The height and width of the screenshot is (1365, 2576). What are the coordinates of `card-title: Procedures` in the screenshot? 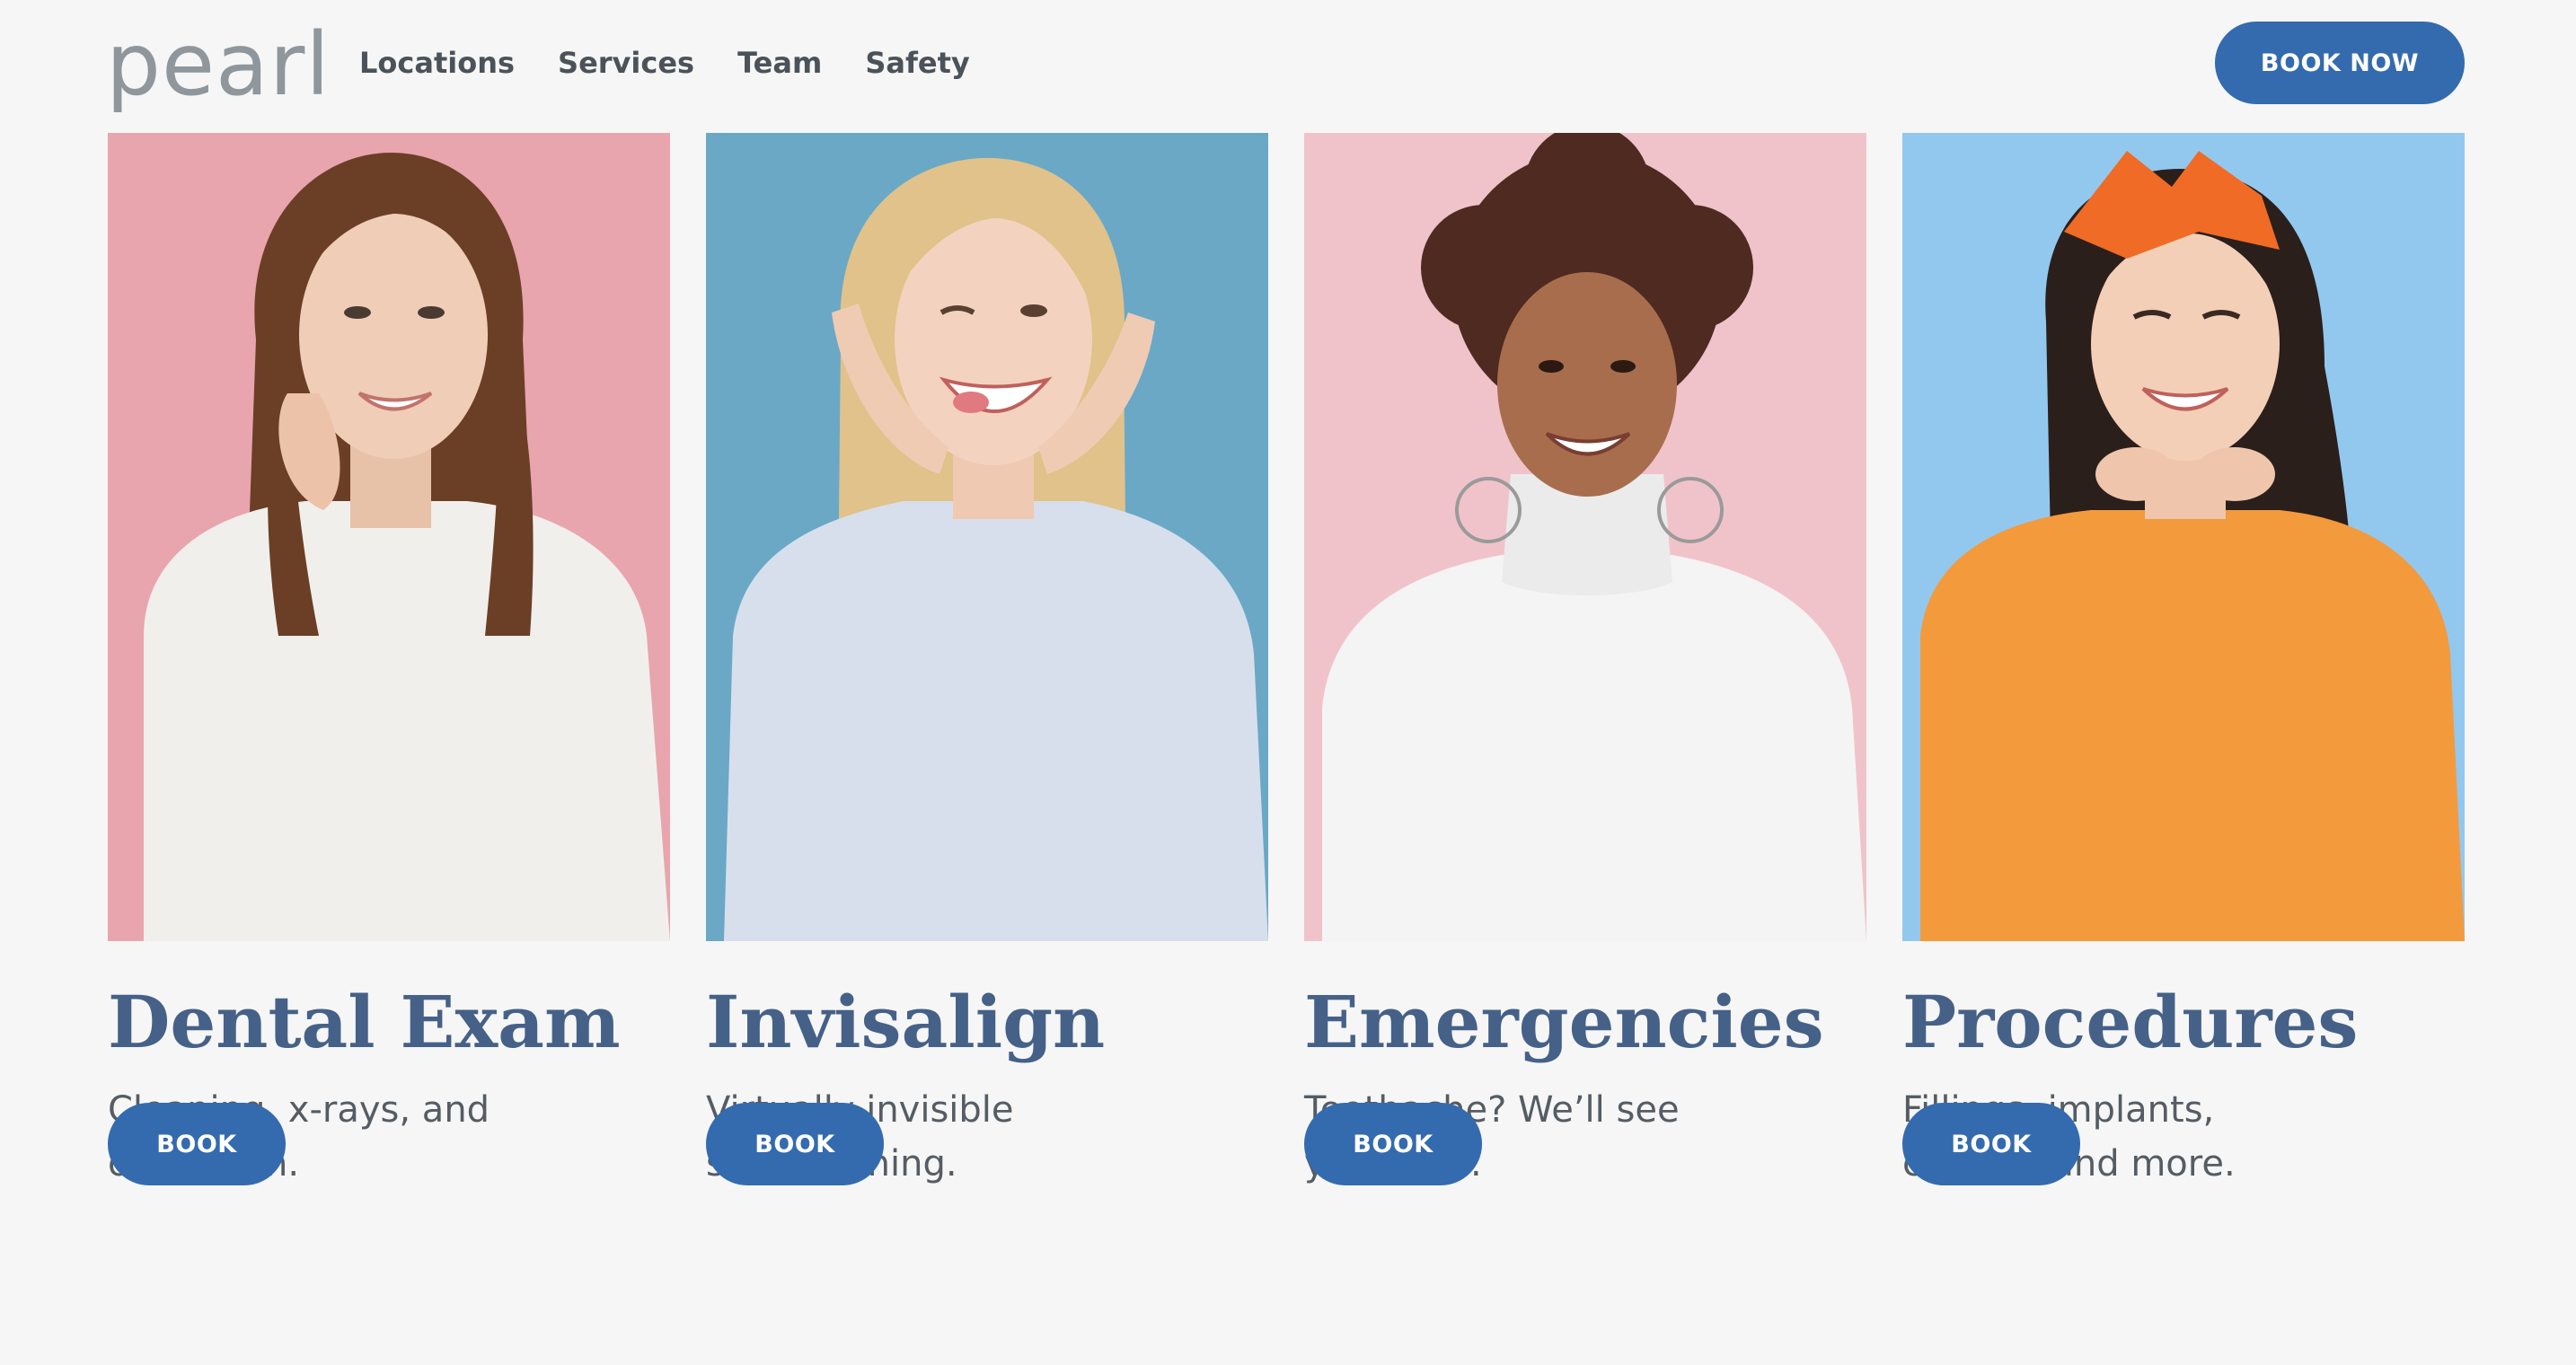 It's located at (2130, 1022).